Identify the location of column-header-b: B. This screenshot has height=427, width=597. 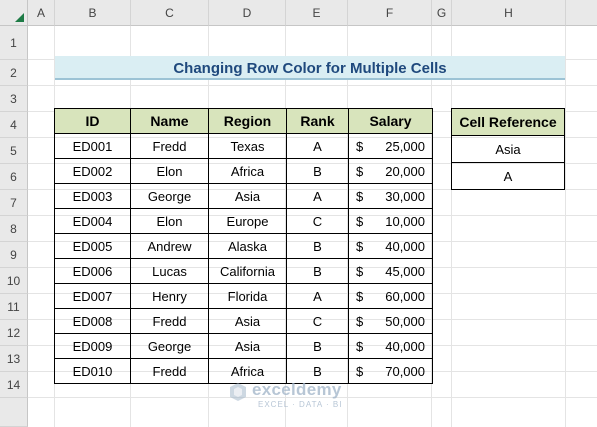
(93, 13).